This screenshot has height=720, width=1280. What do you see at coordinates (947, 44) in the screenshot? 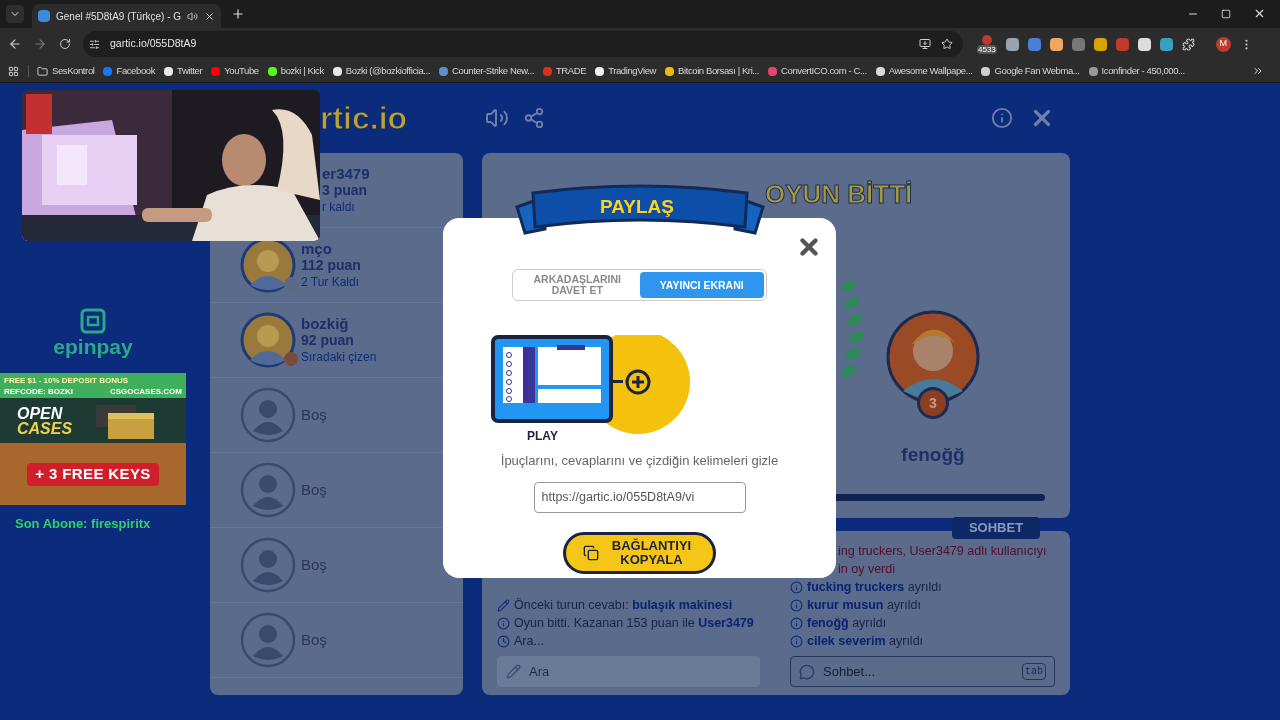
I see `bookmark-star-icon` at bounding box center [947, 44].